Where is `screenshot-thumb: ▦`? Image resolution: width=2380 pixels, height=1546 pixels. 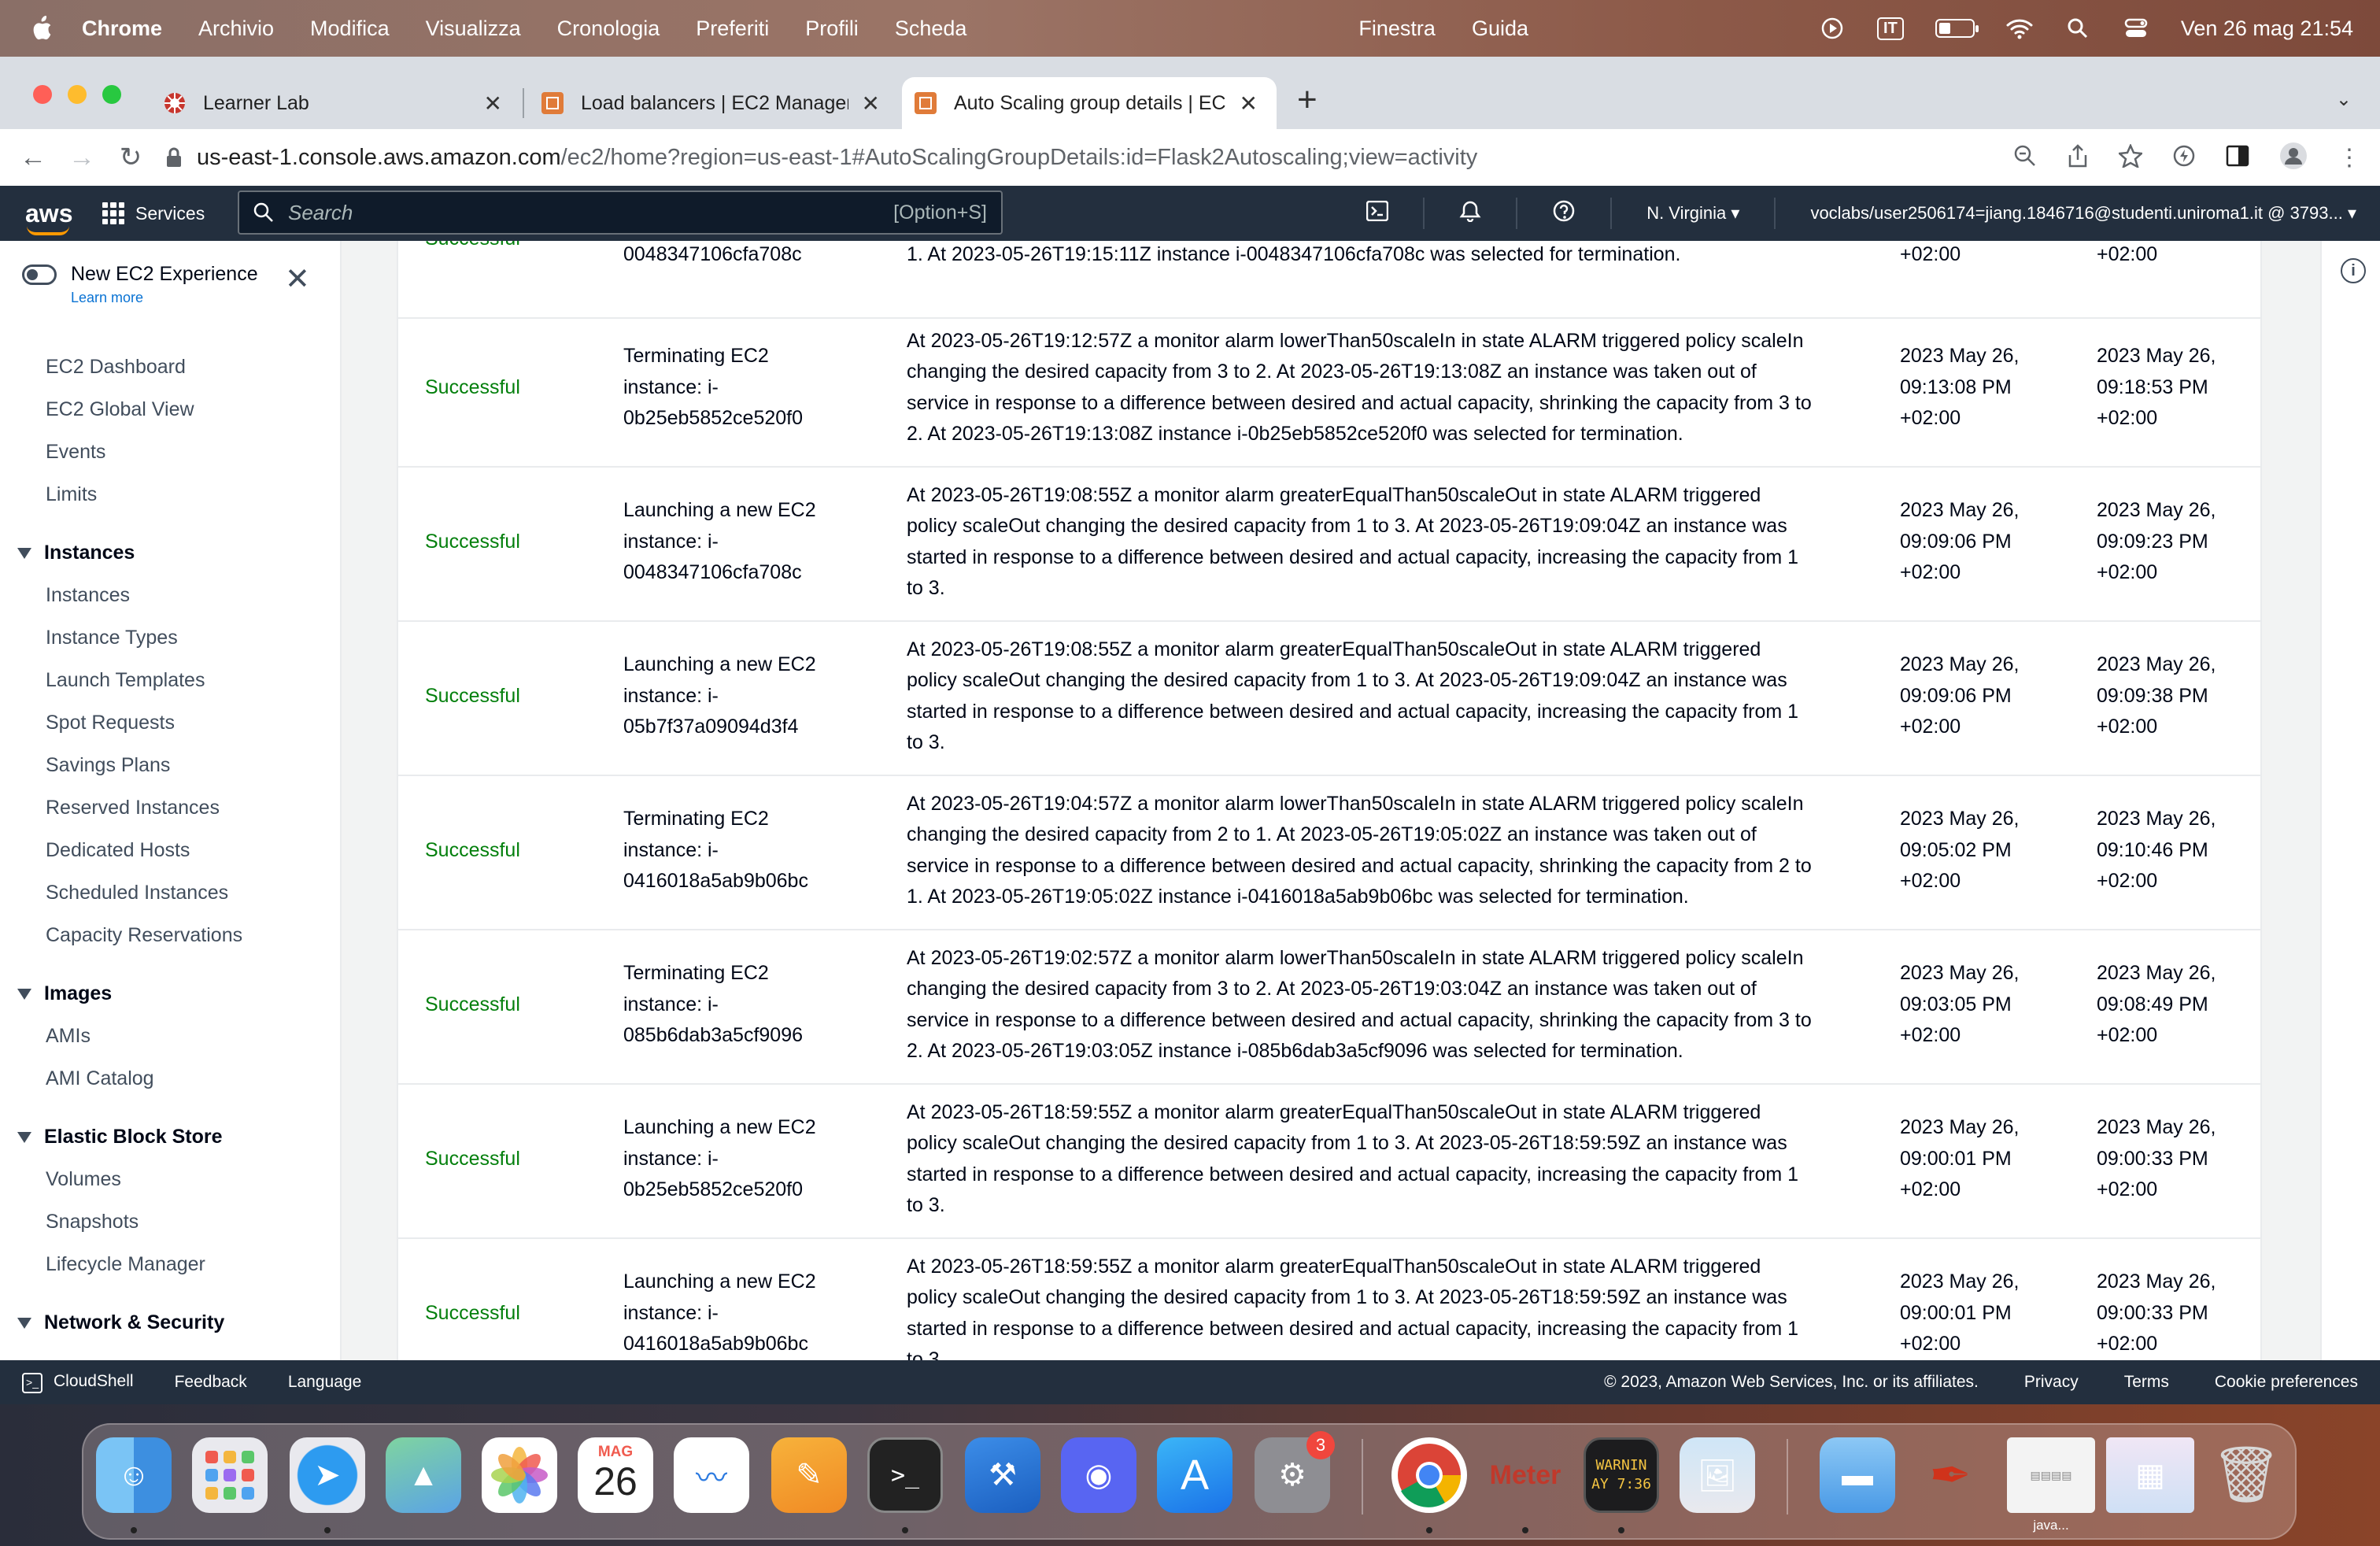
screenshot-thumb: ▦ is located at coordinates (2150, 1475).